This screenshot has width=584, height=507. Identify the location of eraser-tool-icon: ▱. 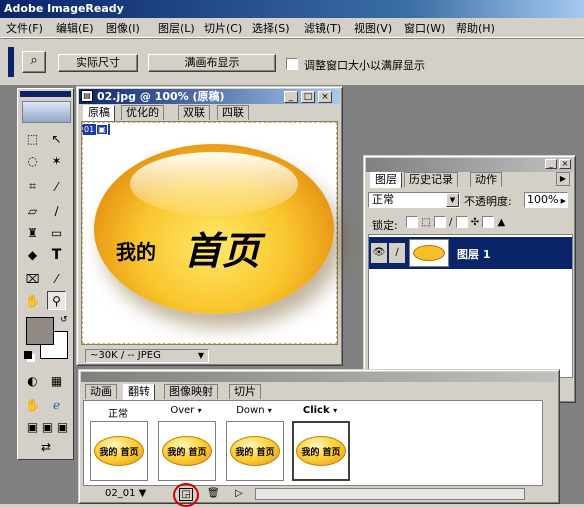
(32, 210).